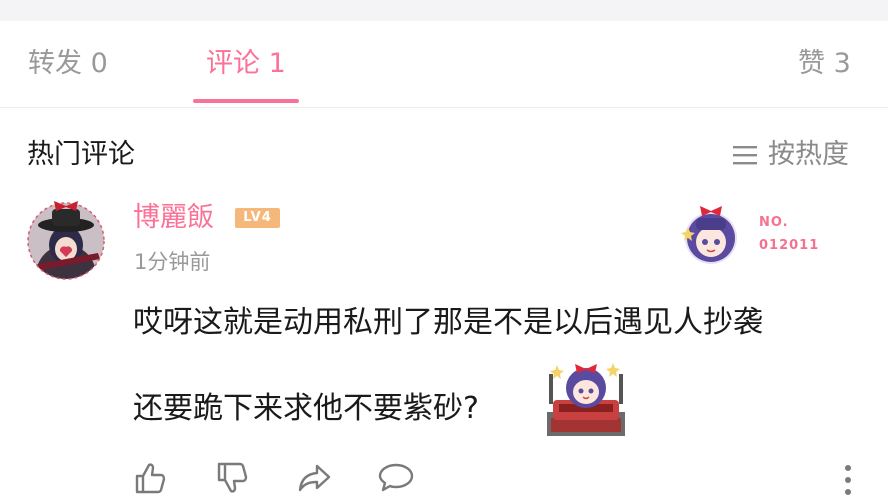 The width and height of the screenshot is (888, 500). Describe the element at coordinates (246, 101) in the screenshot. I see `active-tab-indicator` at that location.